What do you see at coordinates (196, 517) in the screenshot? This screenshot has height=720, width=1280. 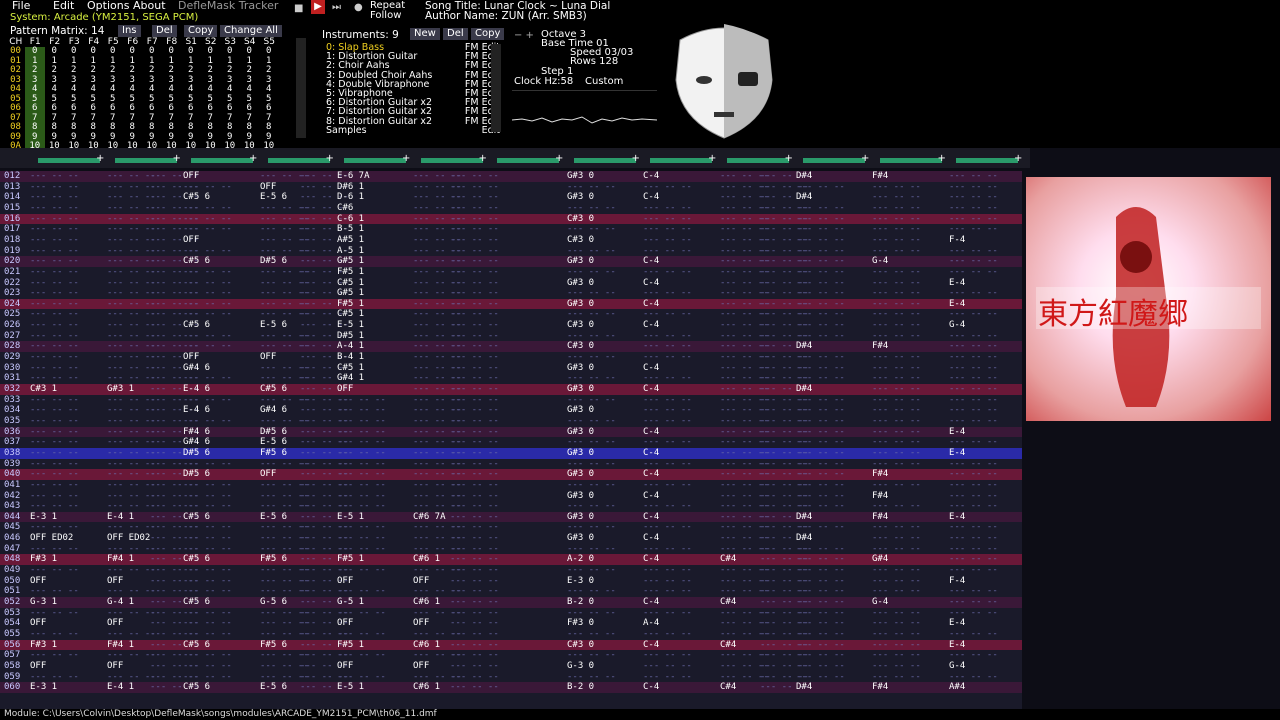 I see `pattern-cell: C#5 6` at bounding box center [196, 517].